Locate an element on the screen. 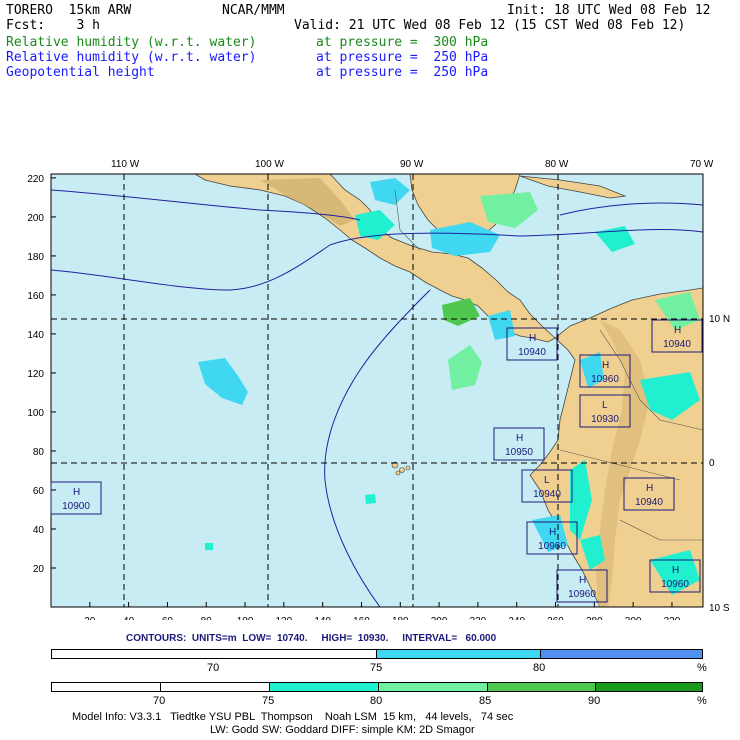 This screenshot has height=740, width=740. x-tick-label: 140 is located at coordinates (322, 618).